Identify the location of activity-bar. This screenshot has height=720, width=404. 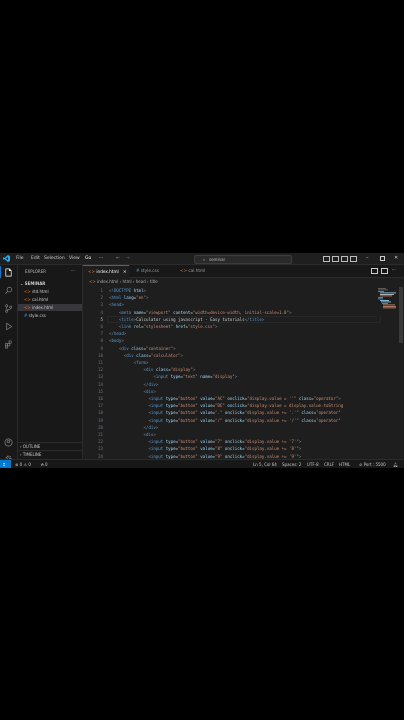
(9, 363).